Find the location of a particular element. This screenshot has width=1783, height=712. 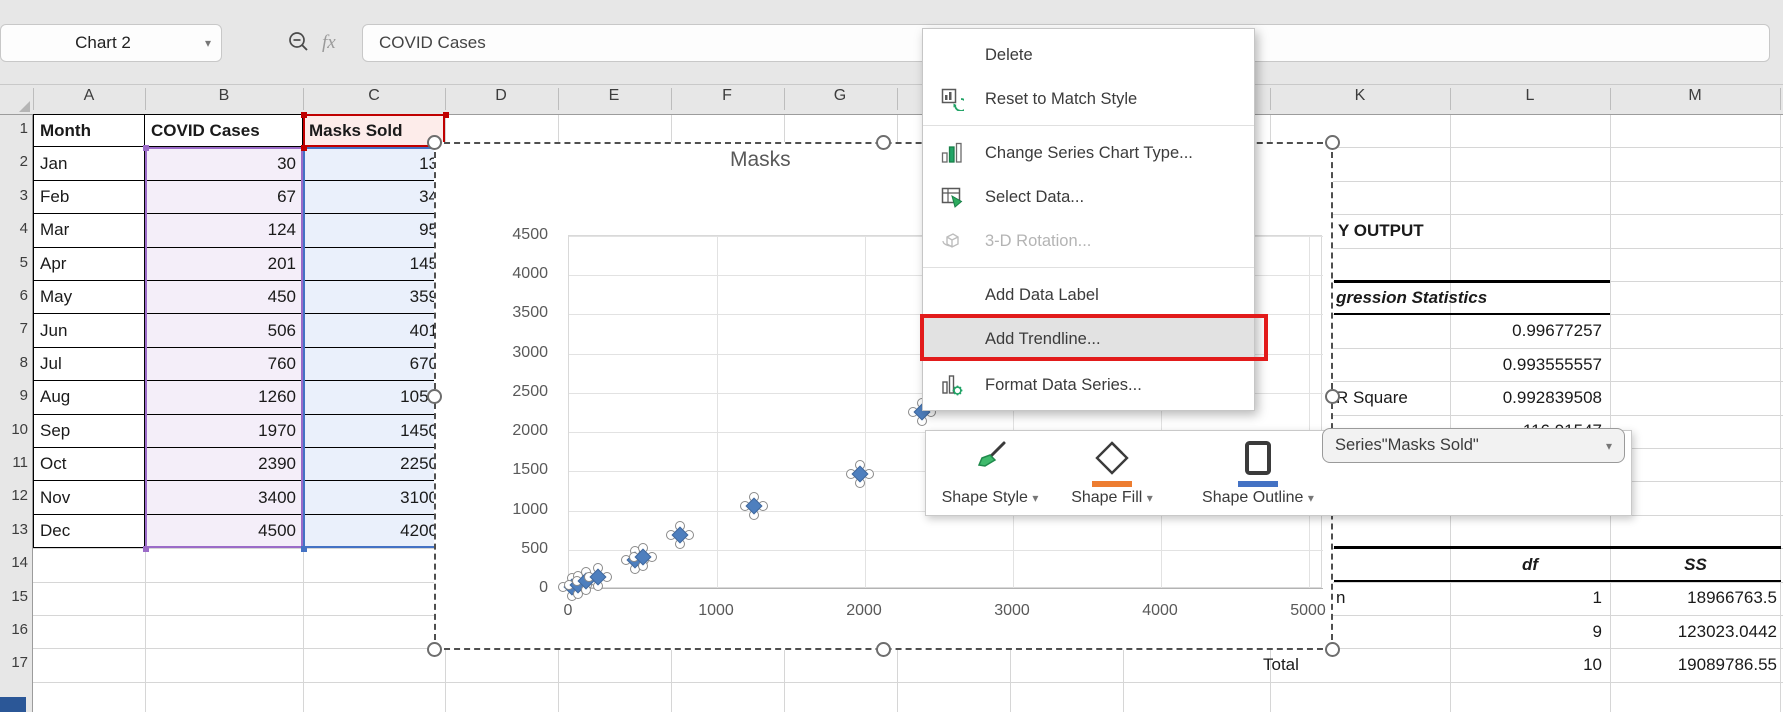

row-header-13: 13 is located at coordinates (14, 529).